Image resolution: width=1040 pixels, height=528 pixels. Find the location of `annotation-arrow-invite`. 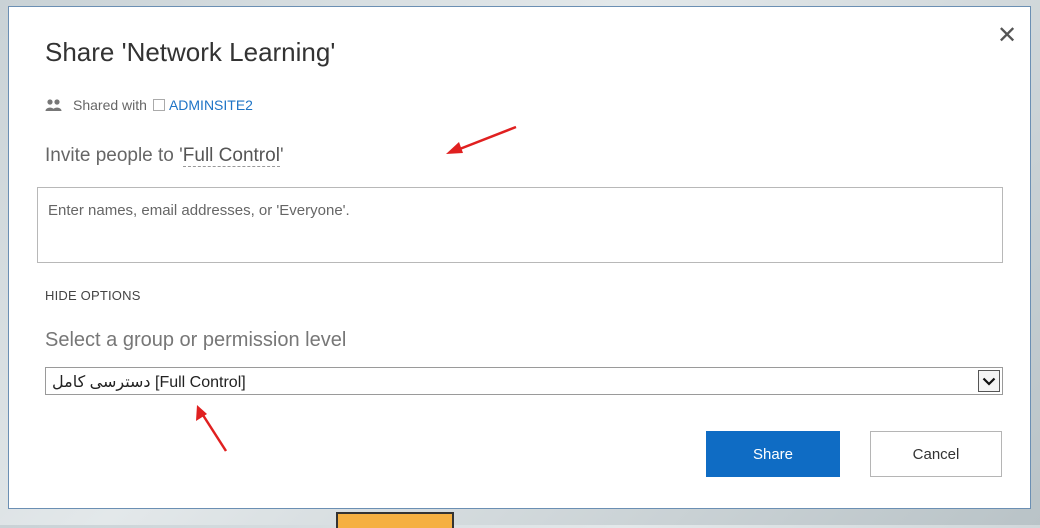

annotation-arrow-invite is located at coordinates (481, 139).